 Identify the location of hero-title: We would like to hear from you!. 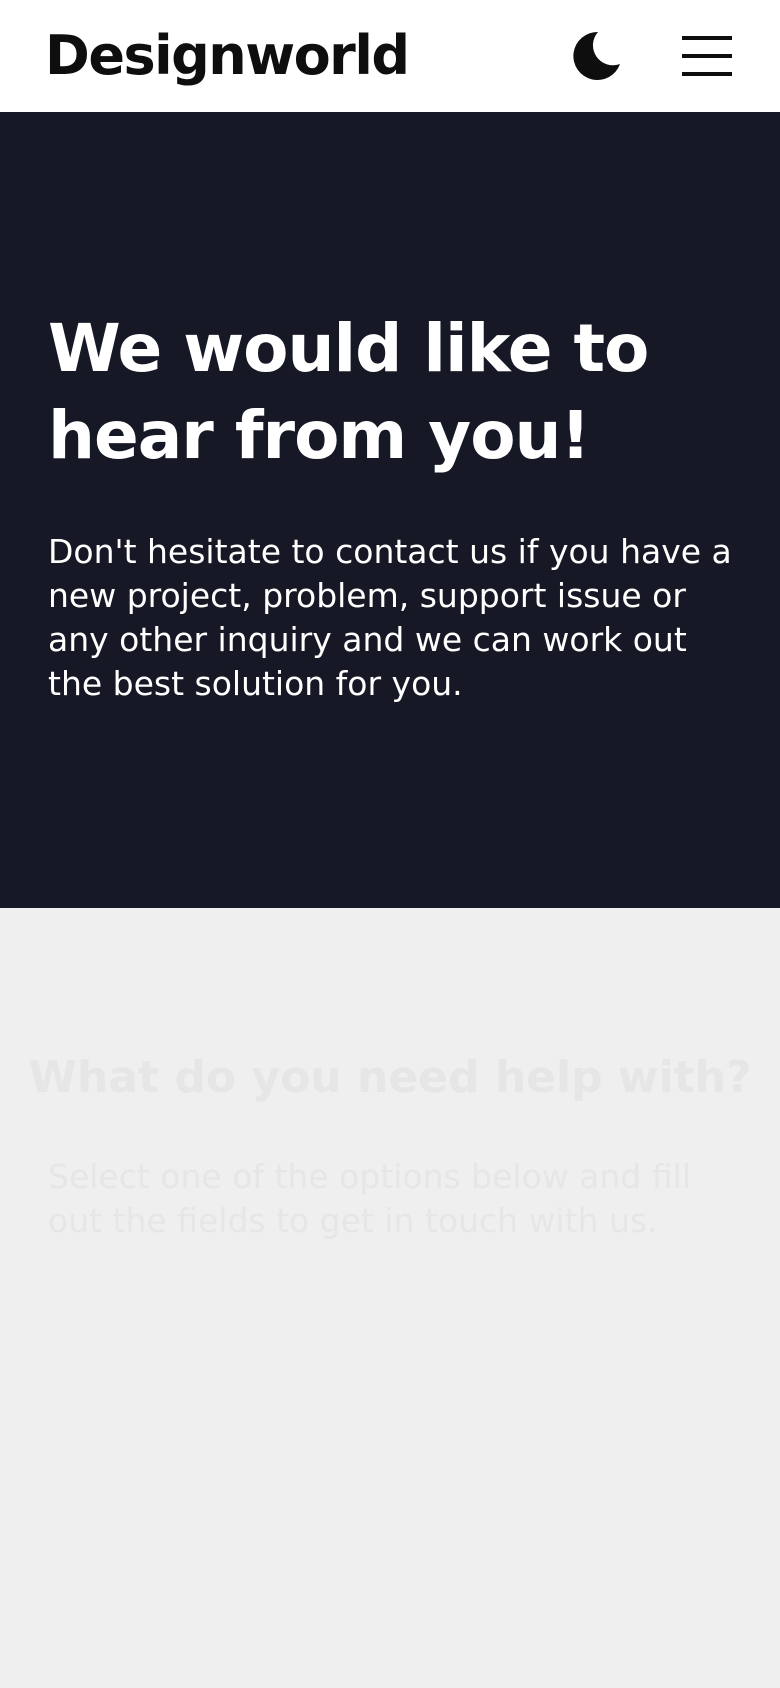
(348, 392).